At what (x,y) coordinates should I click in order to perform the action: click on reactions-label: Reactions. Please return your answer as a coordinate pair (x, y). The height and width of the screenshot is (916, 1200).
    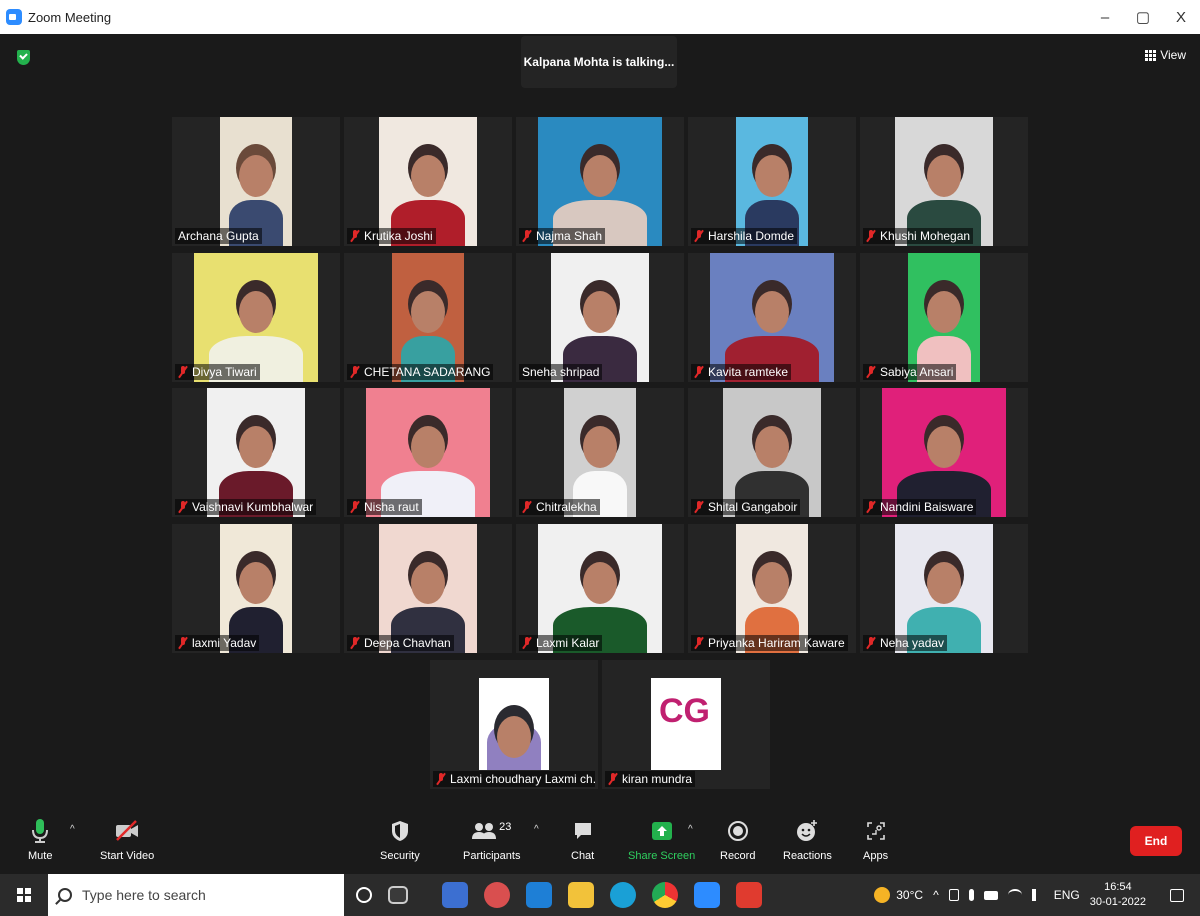
    Looking at the image, I should click on (807, 856).